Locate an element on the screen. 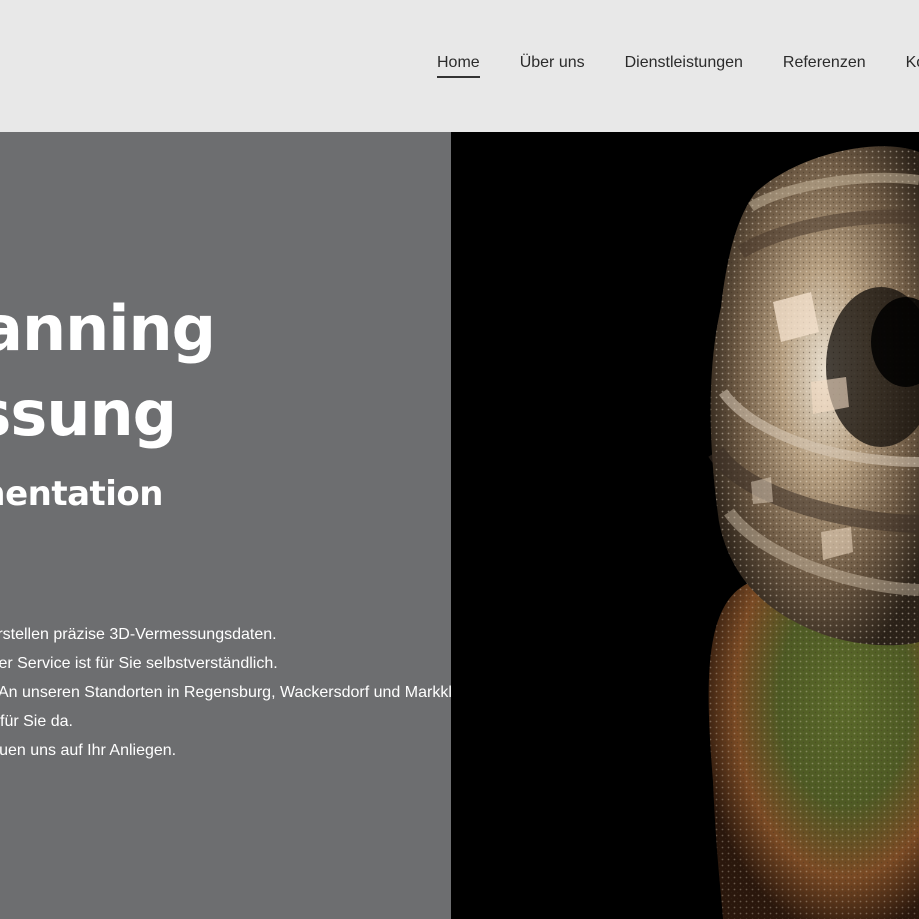 Image resolution: width=919 pixels, height=919 pixels. nav-item-home: Home is located at coordinates (458, 65).